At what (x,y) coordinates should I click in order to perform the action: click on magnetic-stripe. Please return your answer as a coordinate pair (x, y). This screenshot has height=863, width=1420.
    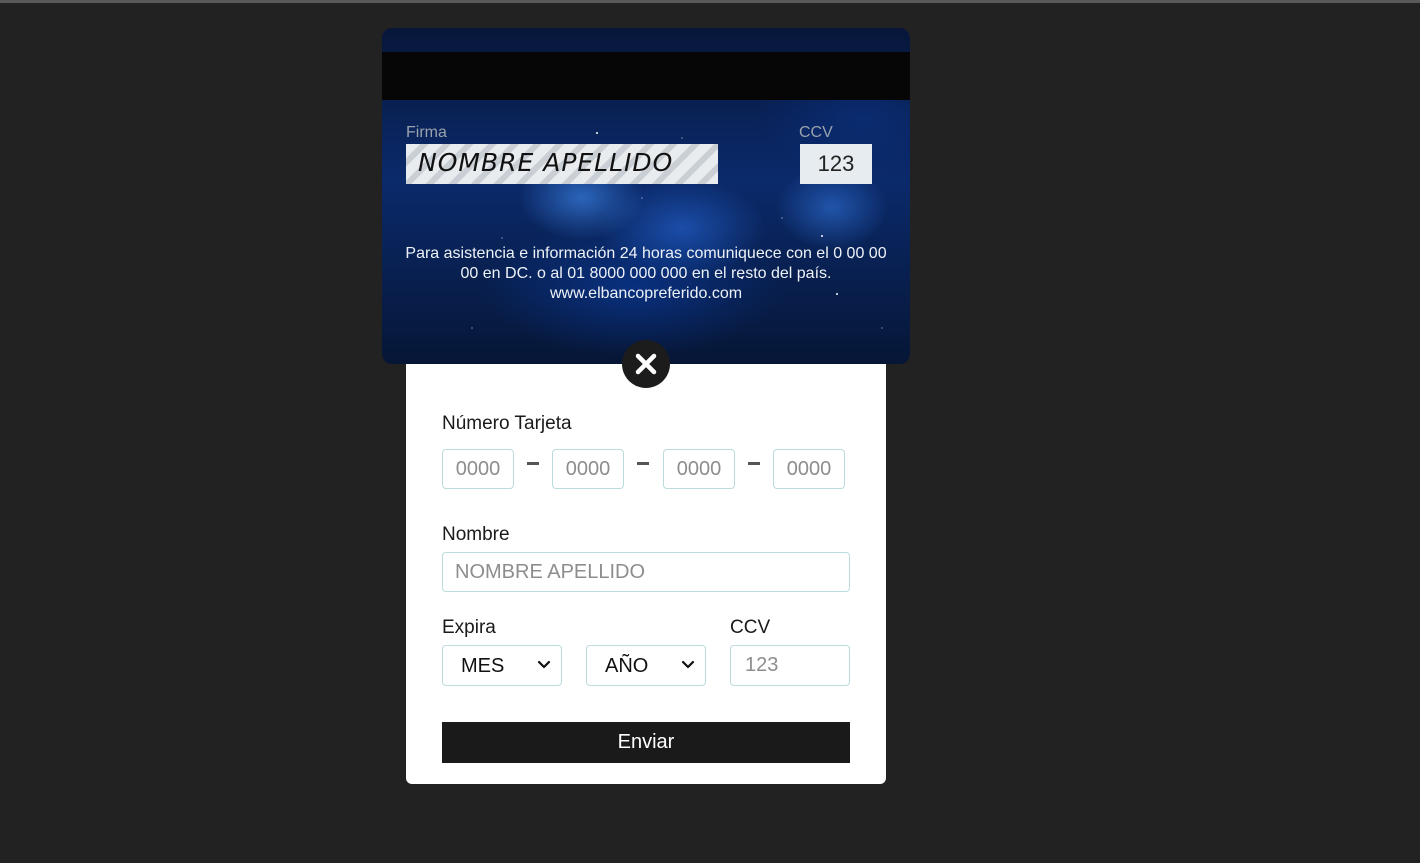
    Looking at the image, I should click on (646, 76).